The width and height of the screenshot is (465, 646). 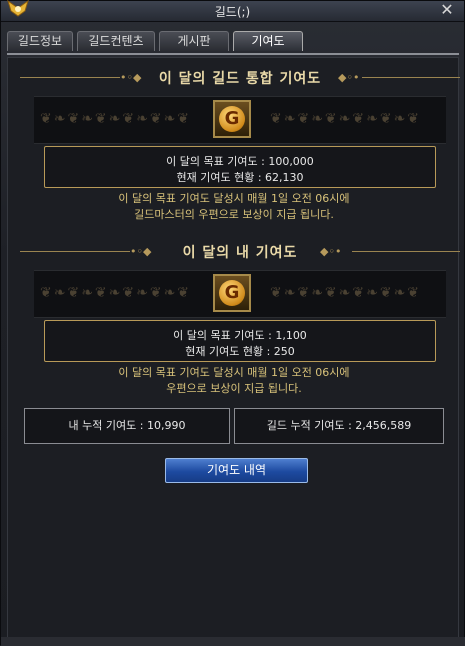 I want to click on gold-g-icon: G, so click(x=232, y=119).